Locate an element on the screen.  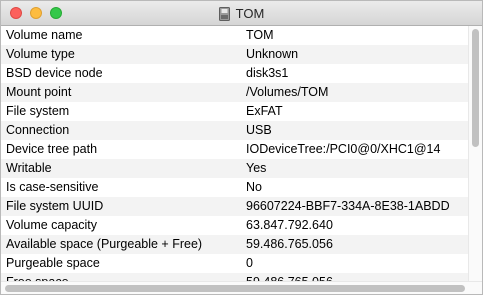
table-row: Mount point/Volumes/TOM is located at coordinates (235, 92).